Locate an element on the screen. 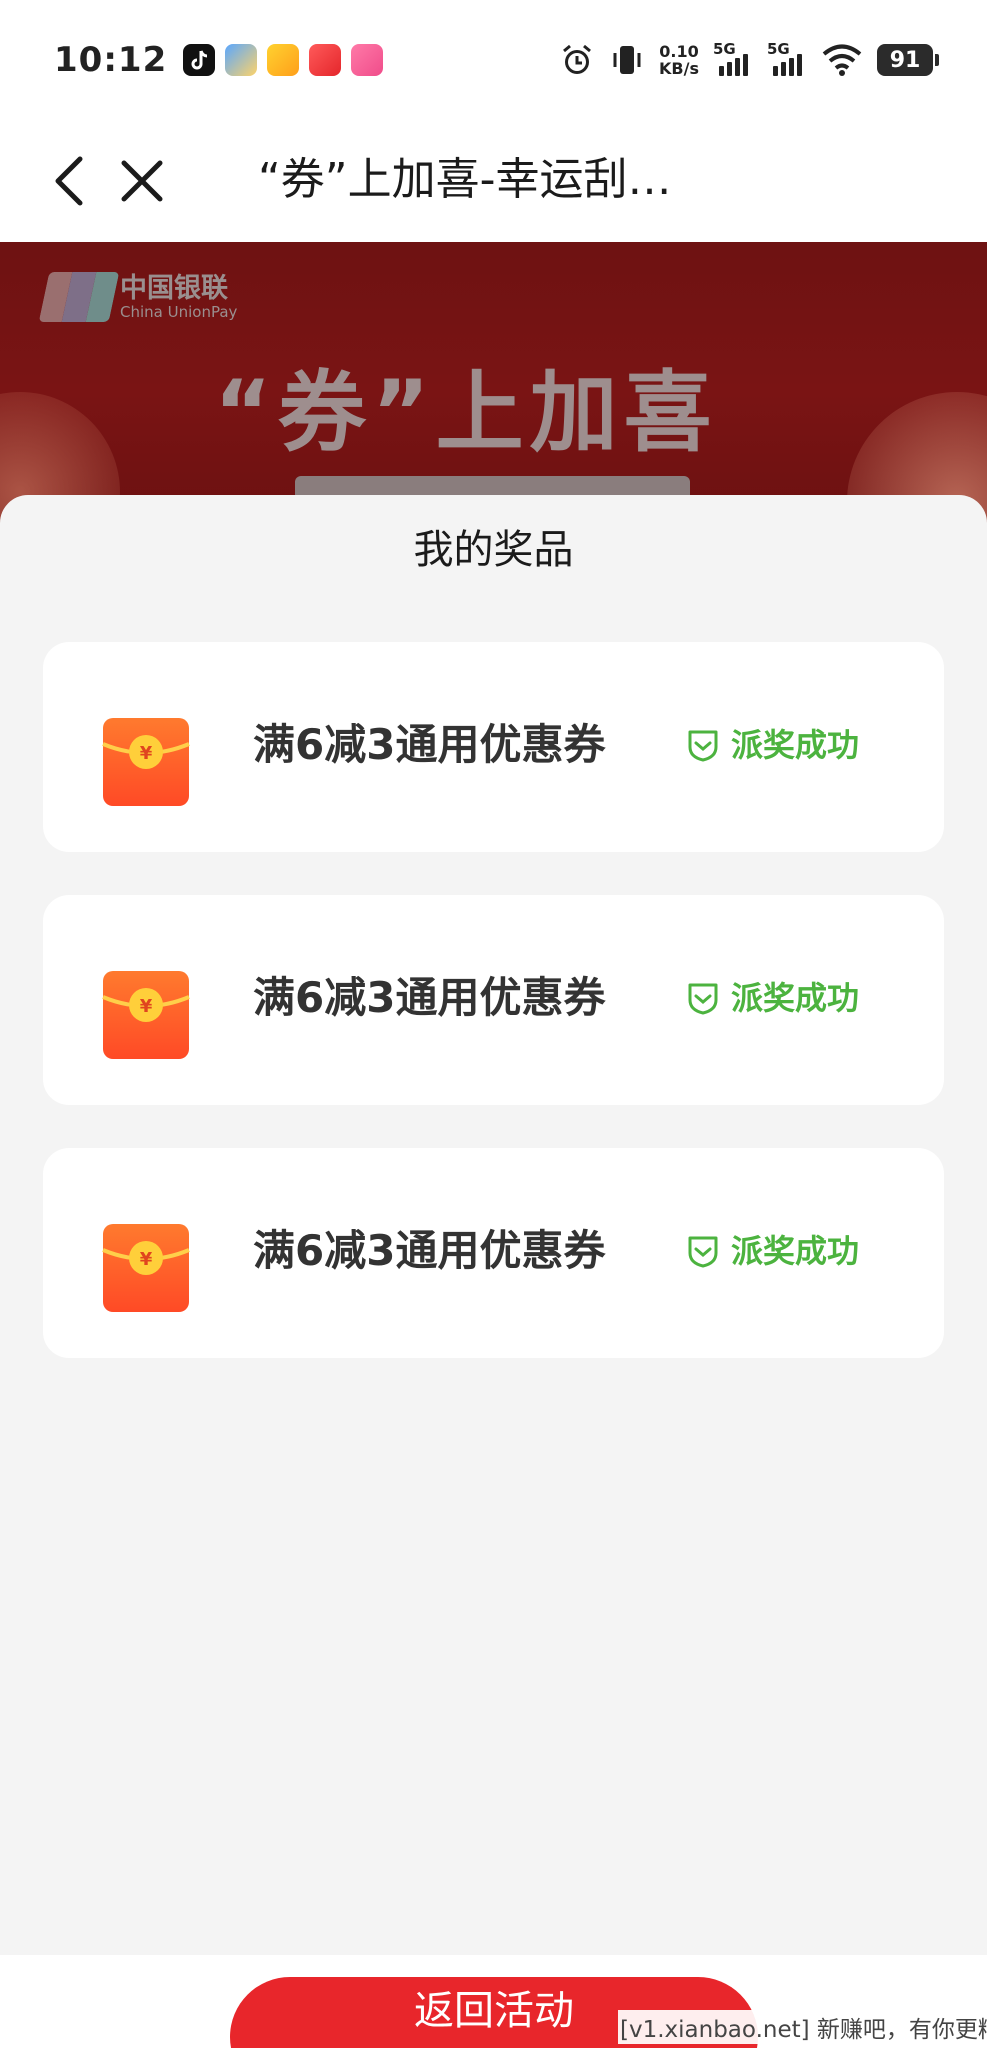 The width and height of the screenshot is (987, 2048). notification-app-icons is located at coordinates (283, 60).